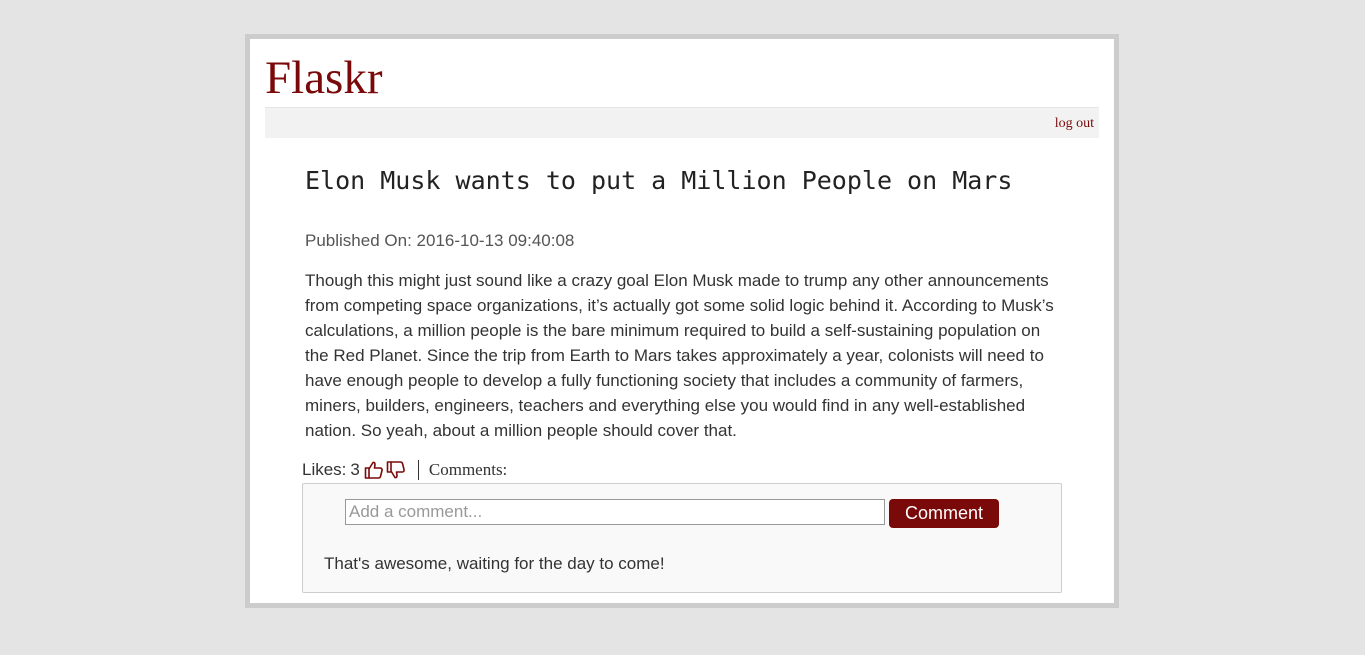 The width and height of the screenshot is (1365, 655). What do you see at coordinates (495, 240) in the screenshot?
I see `published-timestamp: 2016-10-13 09:40:08` at bounding box center [495, 240].